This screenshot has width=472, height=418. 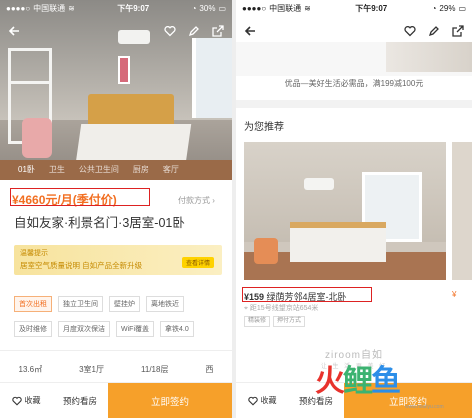 I want to click on feature-tag: 壁挂炉, so click(x=124, y=304).